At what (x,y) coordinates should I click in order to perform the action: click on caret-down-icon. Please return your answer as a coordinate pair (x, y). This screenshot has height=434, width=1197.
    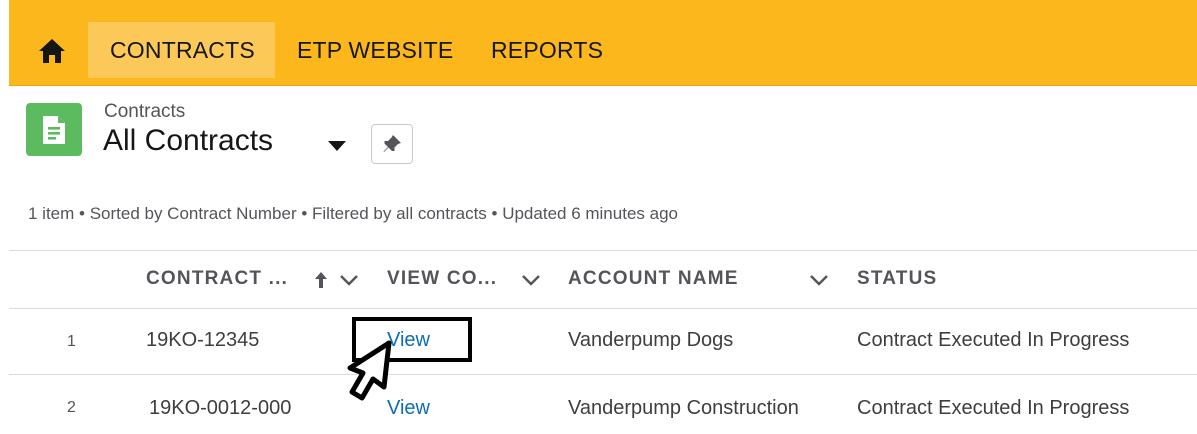
    Looking at the image, I should click on (337, 146).